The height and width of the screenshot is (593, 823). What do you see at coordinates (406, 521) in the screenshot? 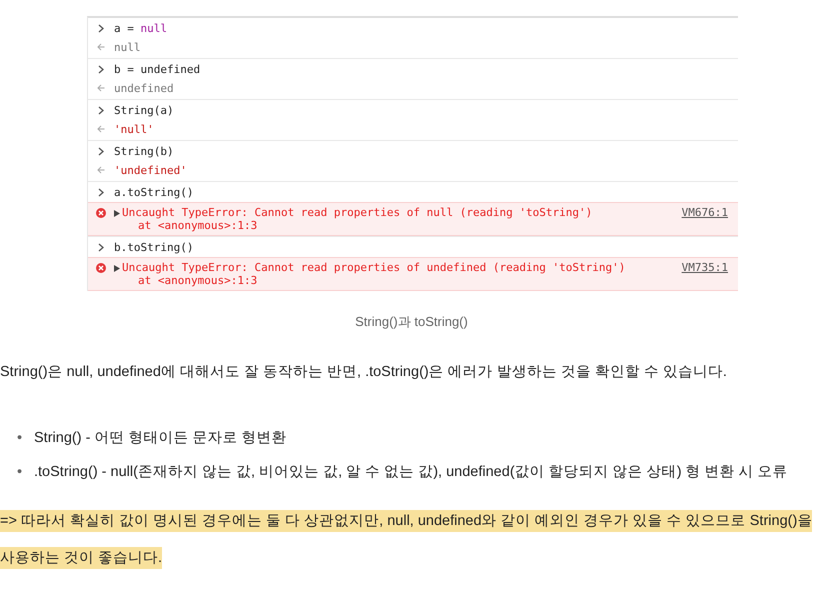
I see `highlighted-text: => 따라서 확실히 값이 명시된 경우에는 둘 다 상관없지만, null, undefined와 같이 예외인 경우가 있을 수 있으므로 String()을` at bounding box center [406, 521].